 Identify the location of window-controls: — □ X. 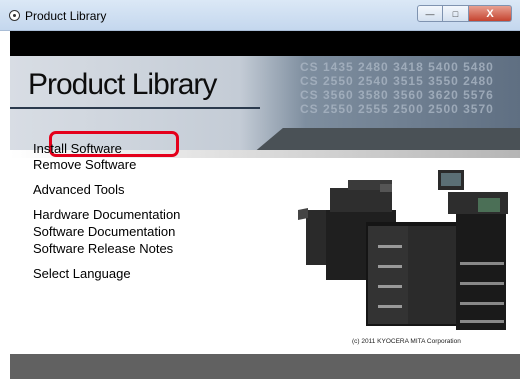
(464, 13).